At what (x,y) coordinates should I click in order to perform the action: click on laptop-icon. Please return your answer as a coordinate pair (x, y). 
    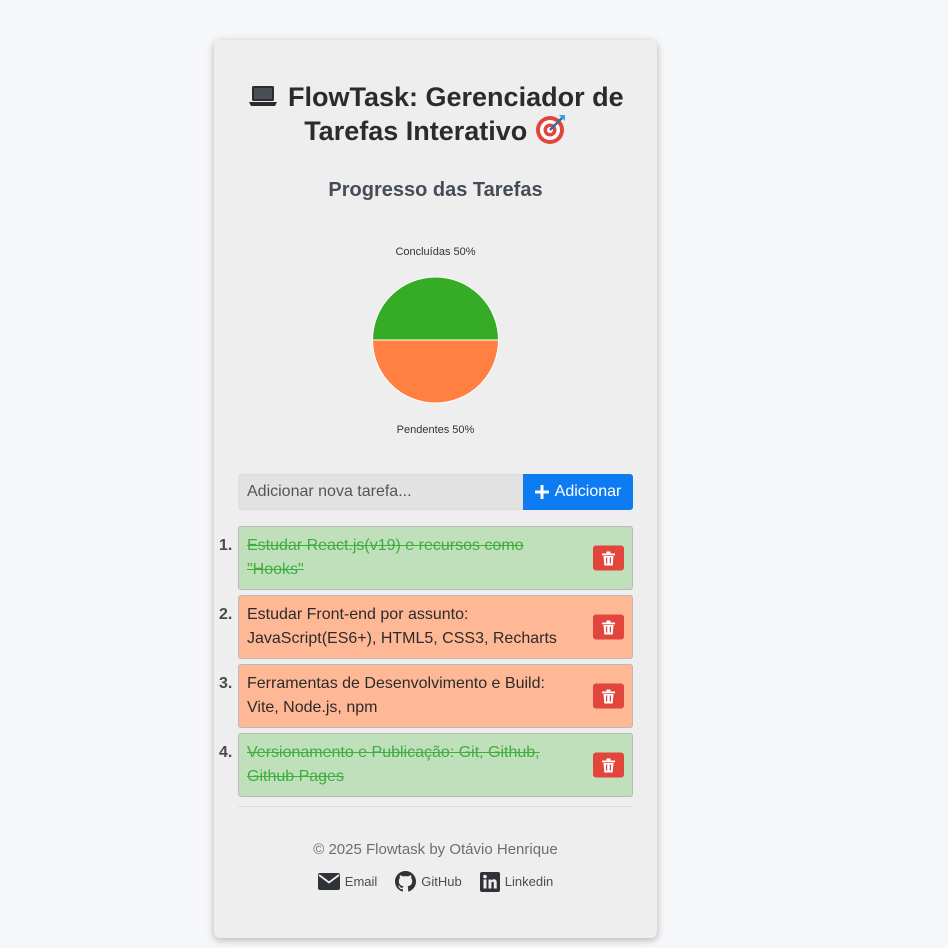
    Looking at the image, I should click on (267, 97).